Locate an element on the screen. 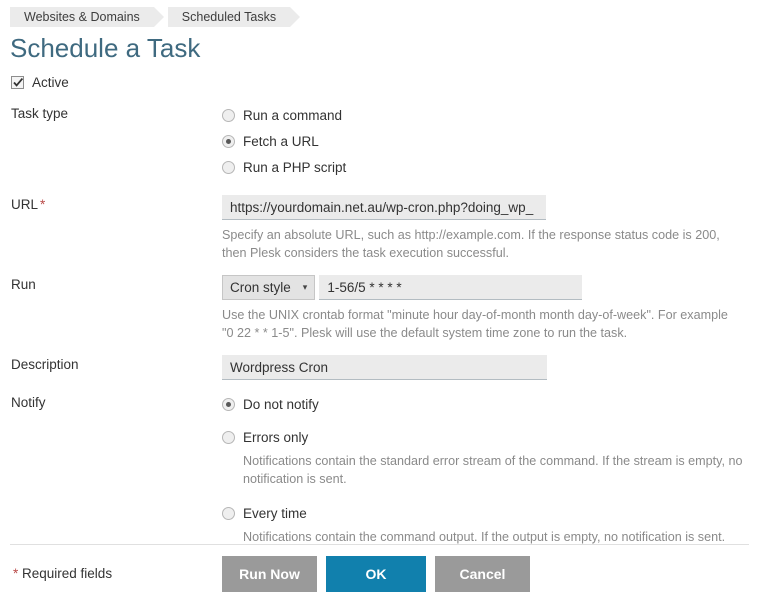  run-now-button: Run Now is located at coordinates (269, 574).